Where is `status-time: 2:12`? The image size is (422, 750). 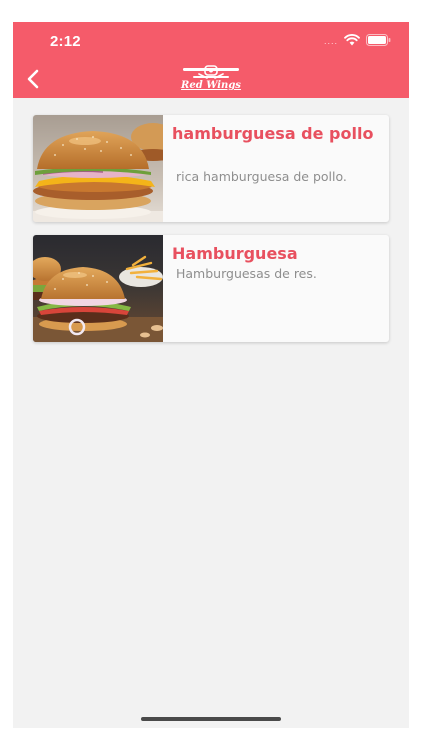 status-time: 2:12 is located at coordinates (65, 41).